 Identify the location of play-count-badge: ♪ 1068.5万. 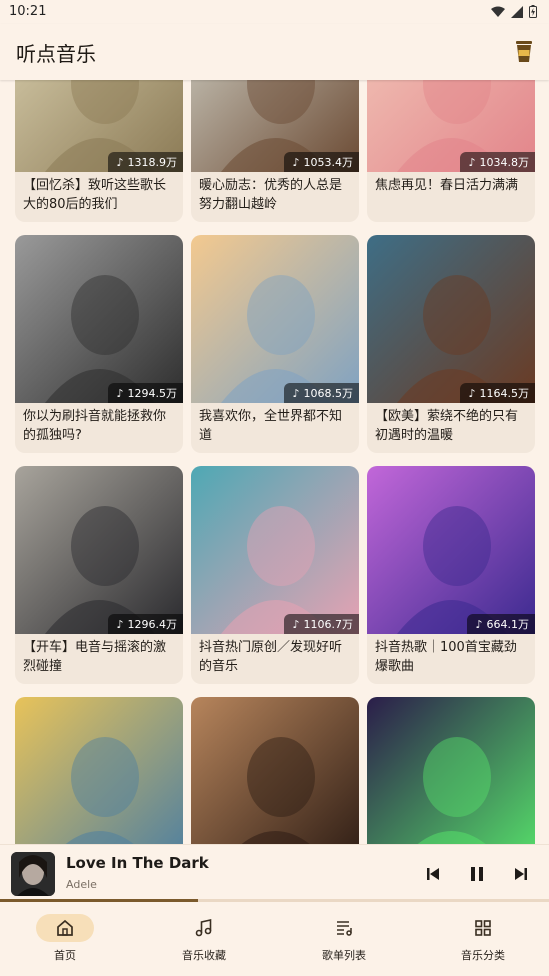
(321, 393).